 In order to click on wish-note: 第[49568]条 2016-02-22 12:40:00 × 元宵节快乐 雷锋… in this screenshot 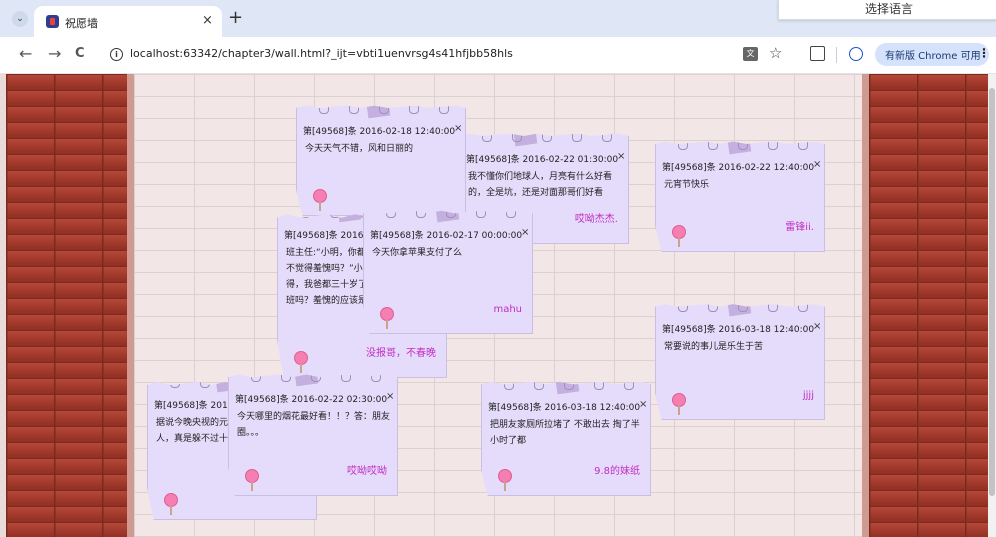, I will do `click(740, 196)`.